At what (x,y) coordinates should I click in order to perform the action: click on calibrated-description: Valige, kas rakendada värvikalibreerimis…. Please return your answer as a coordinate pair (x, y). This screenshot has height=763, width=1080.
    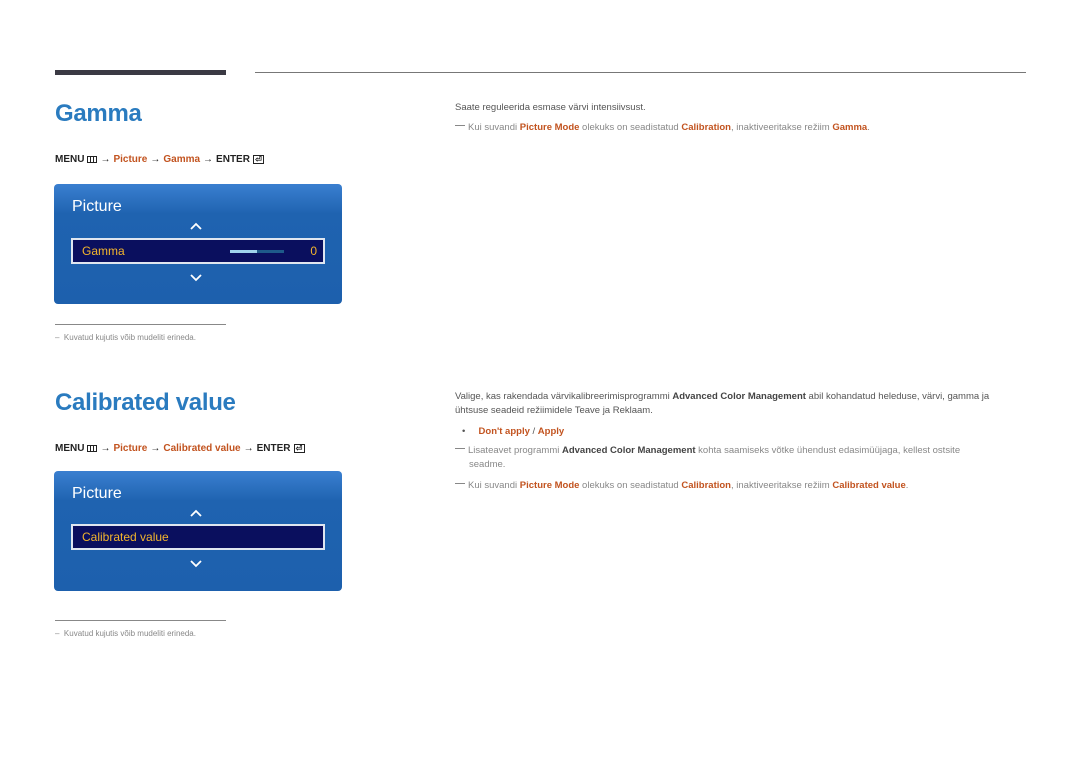
    Looking at the image, I should click on (745, 404).